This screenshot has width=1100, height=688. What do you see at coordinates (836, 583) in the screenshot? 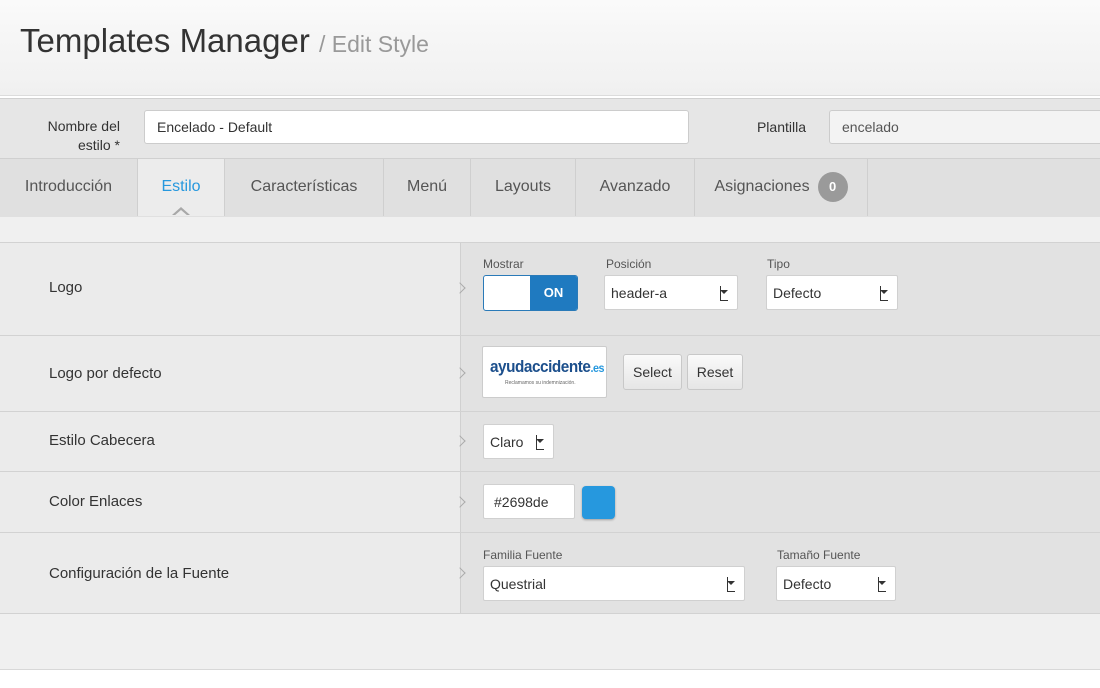
I see `font-size-select: Defecto` at bounding box center [836, 583].